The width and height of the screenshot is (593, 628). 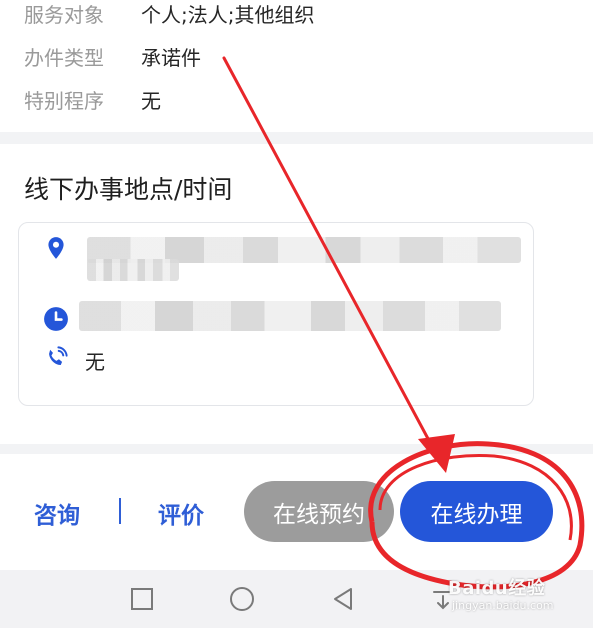 I want to click on online-apply-button: 在线办理, so click(x=476, y=511).